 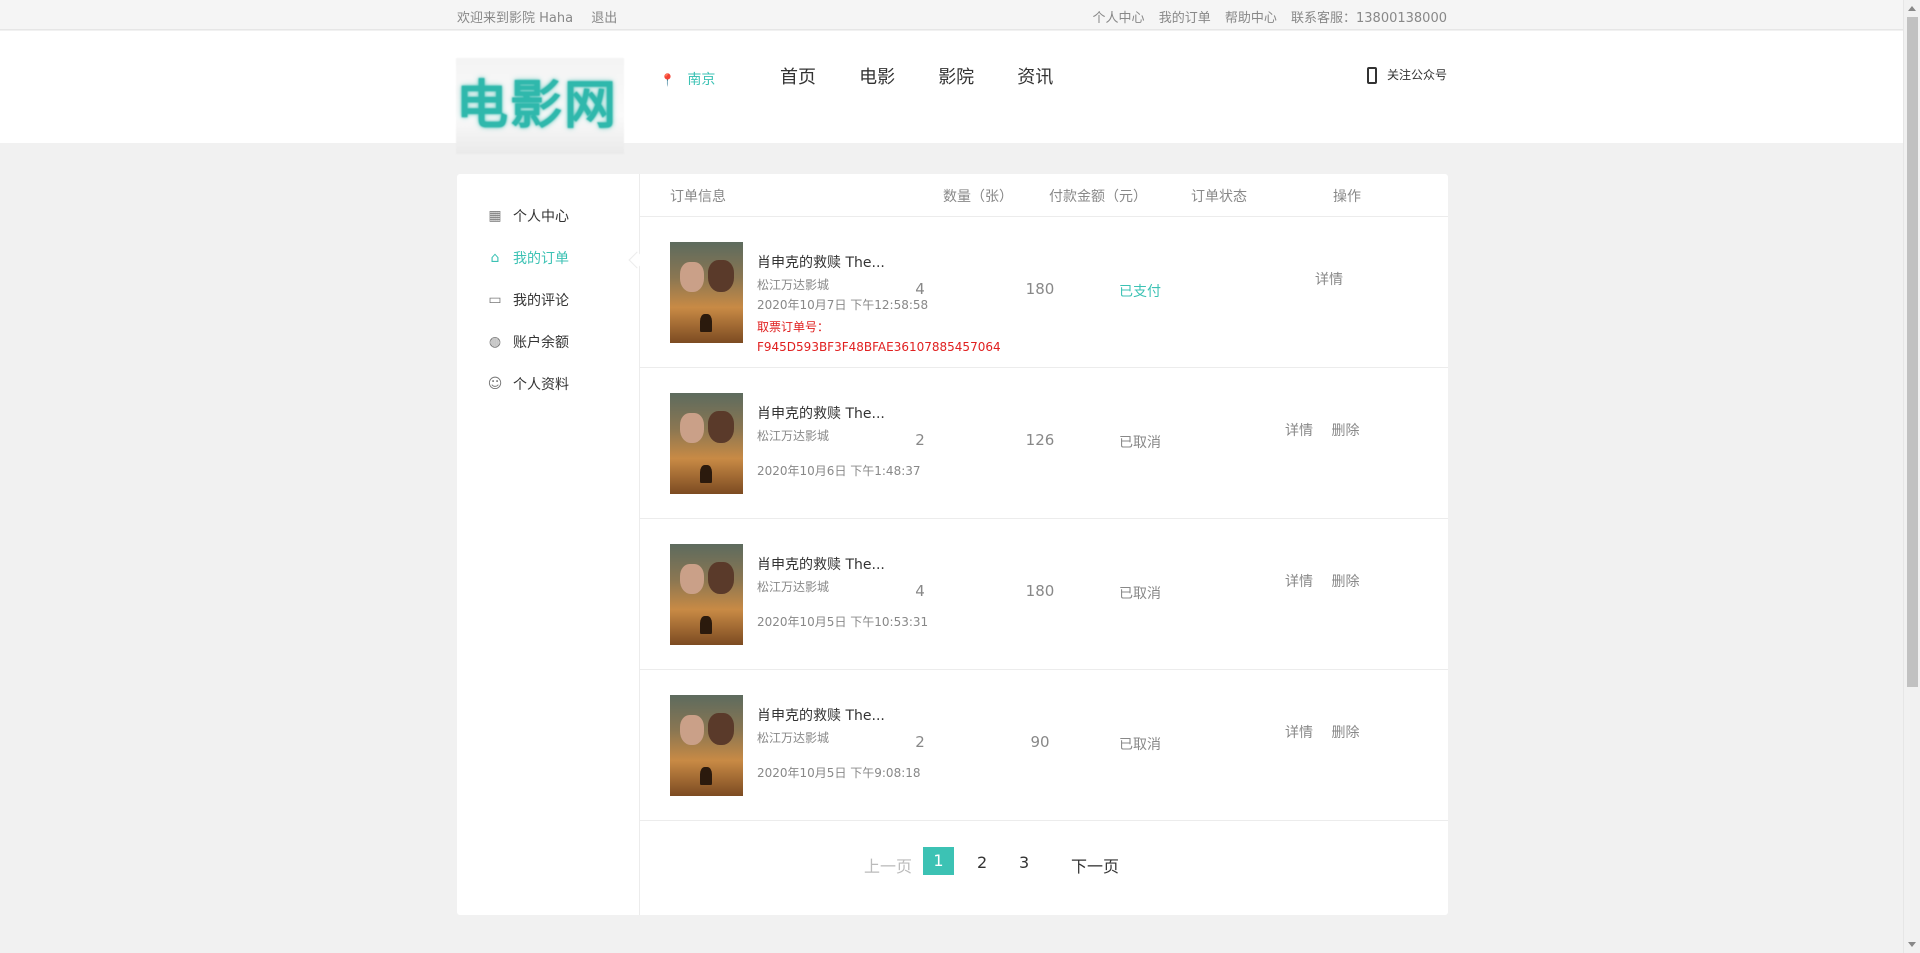 I want to click on main-nav: 首页 电影 影院 资讯, so click(x=935, y=76).